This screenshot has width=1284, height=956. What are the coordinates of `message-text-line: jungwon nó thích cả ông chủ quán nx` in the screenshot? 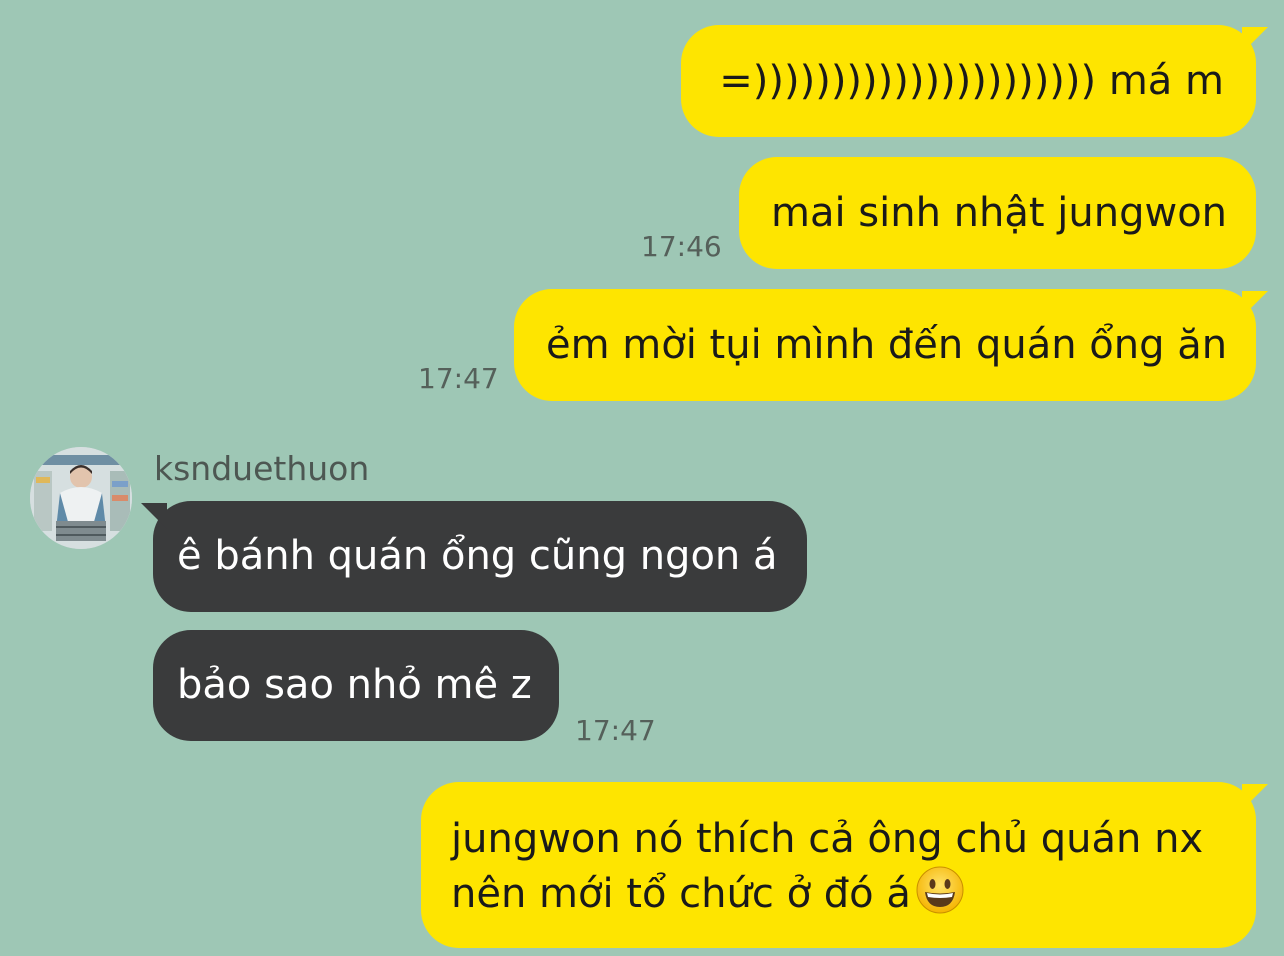 It's located at (827, 839).